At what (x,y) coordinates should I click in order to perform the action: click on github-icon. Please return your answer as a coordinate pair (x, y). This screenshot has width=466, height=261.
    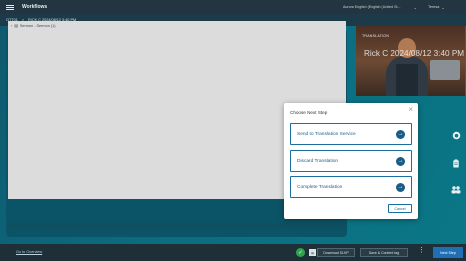
    Looking at the image, I should click on (456, 135).